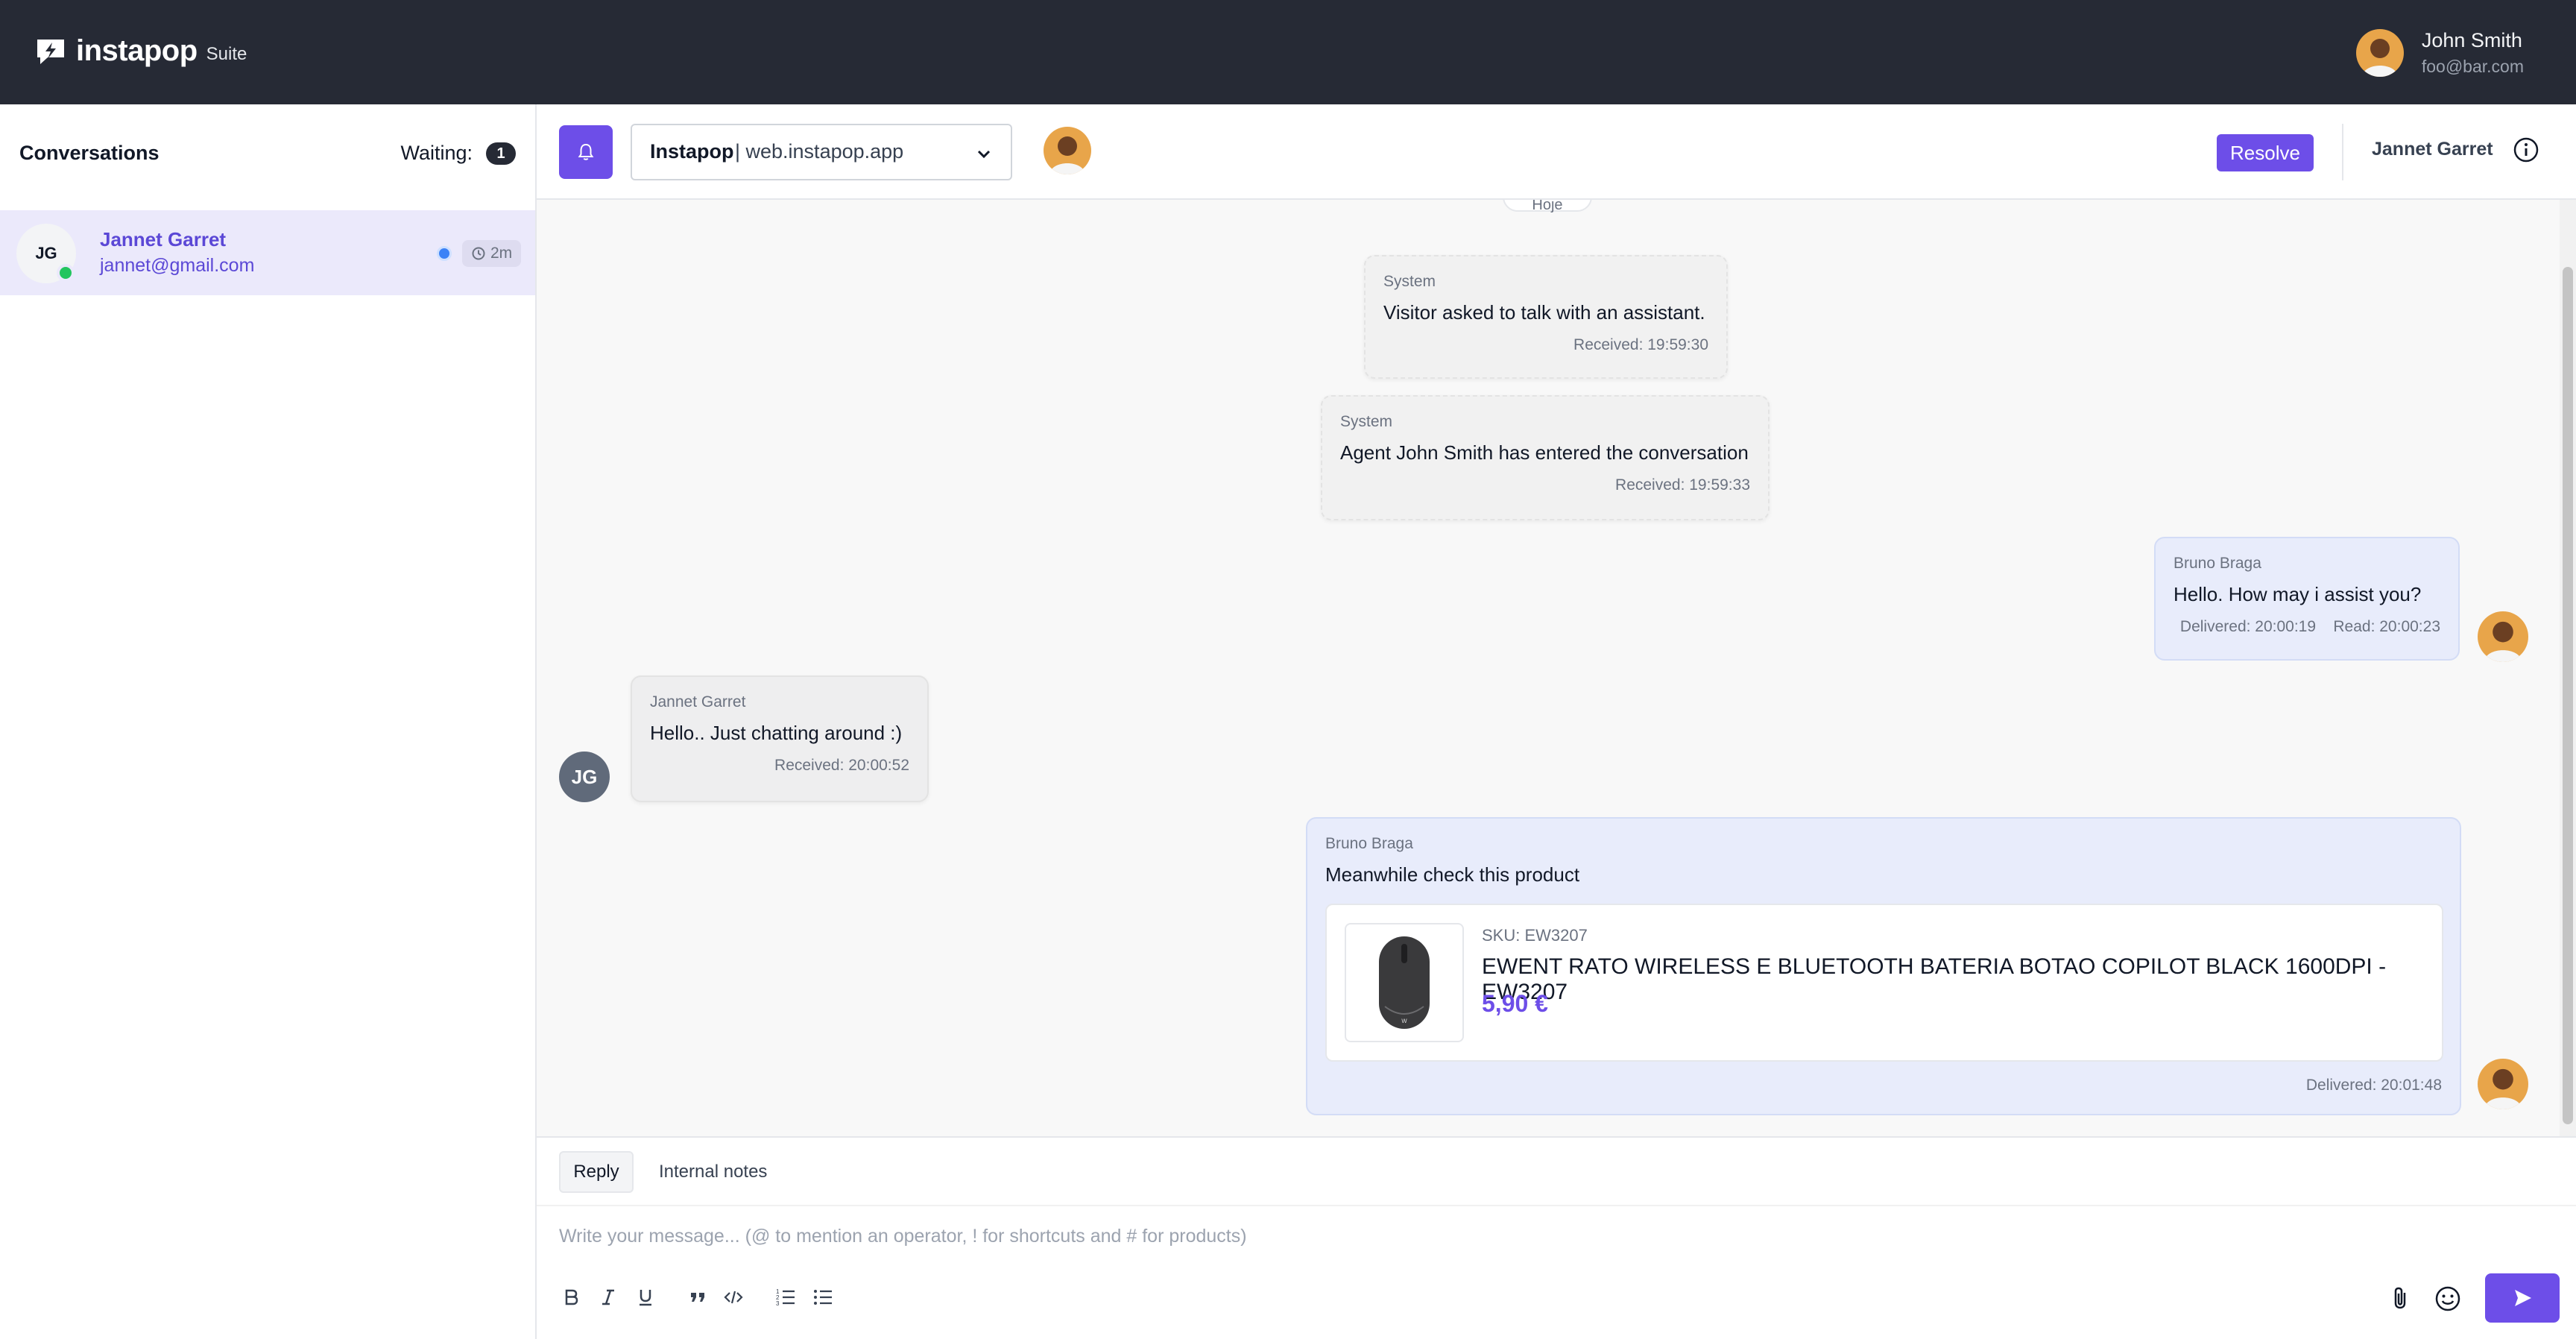 The height and width of the screenshot is (1339, 2576). Describe the element at coordinates (2439, 53) in the screenshot. I see `user-menu: John Smith foo@bar.com` at that location.